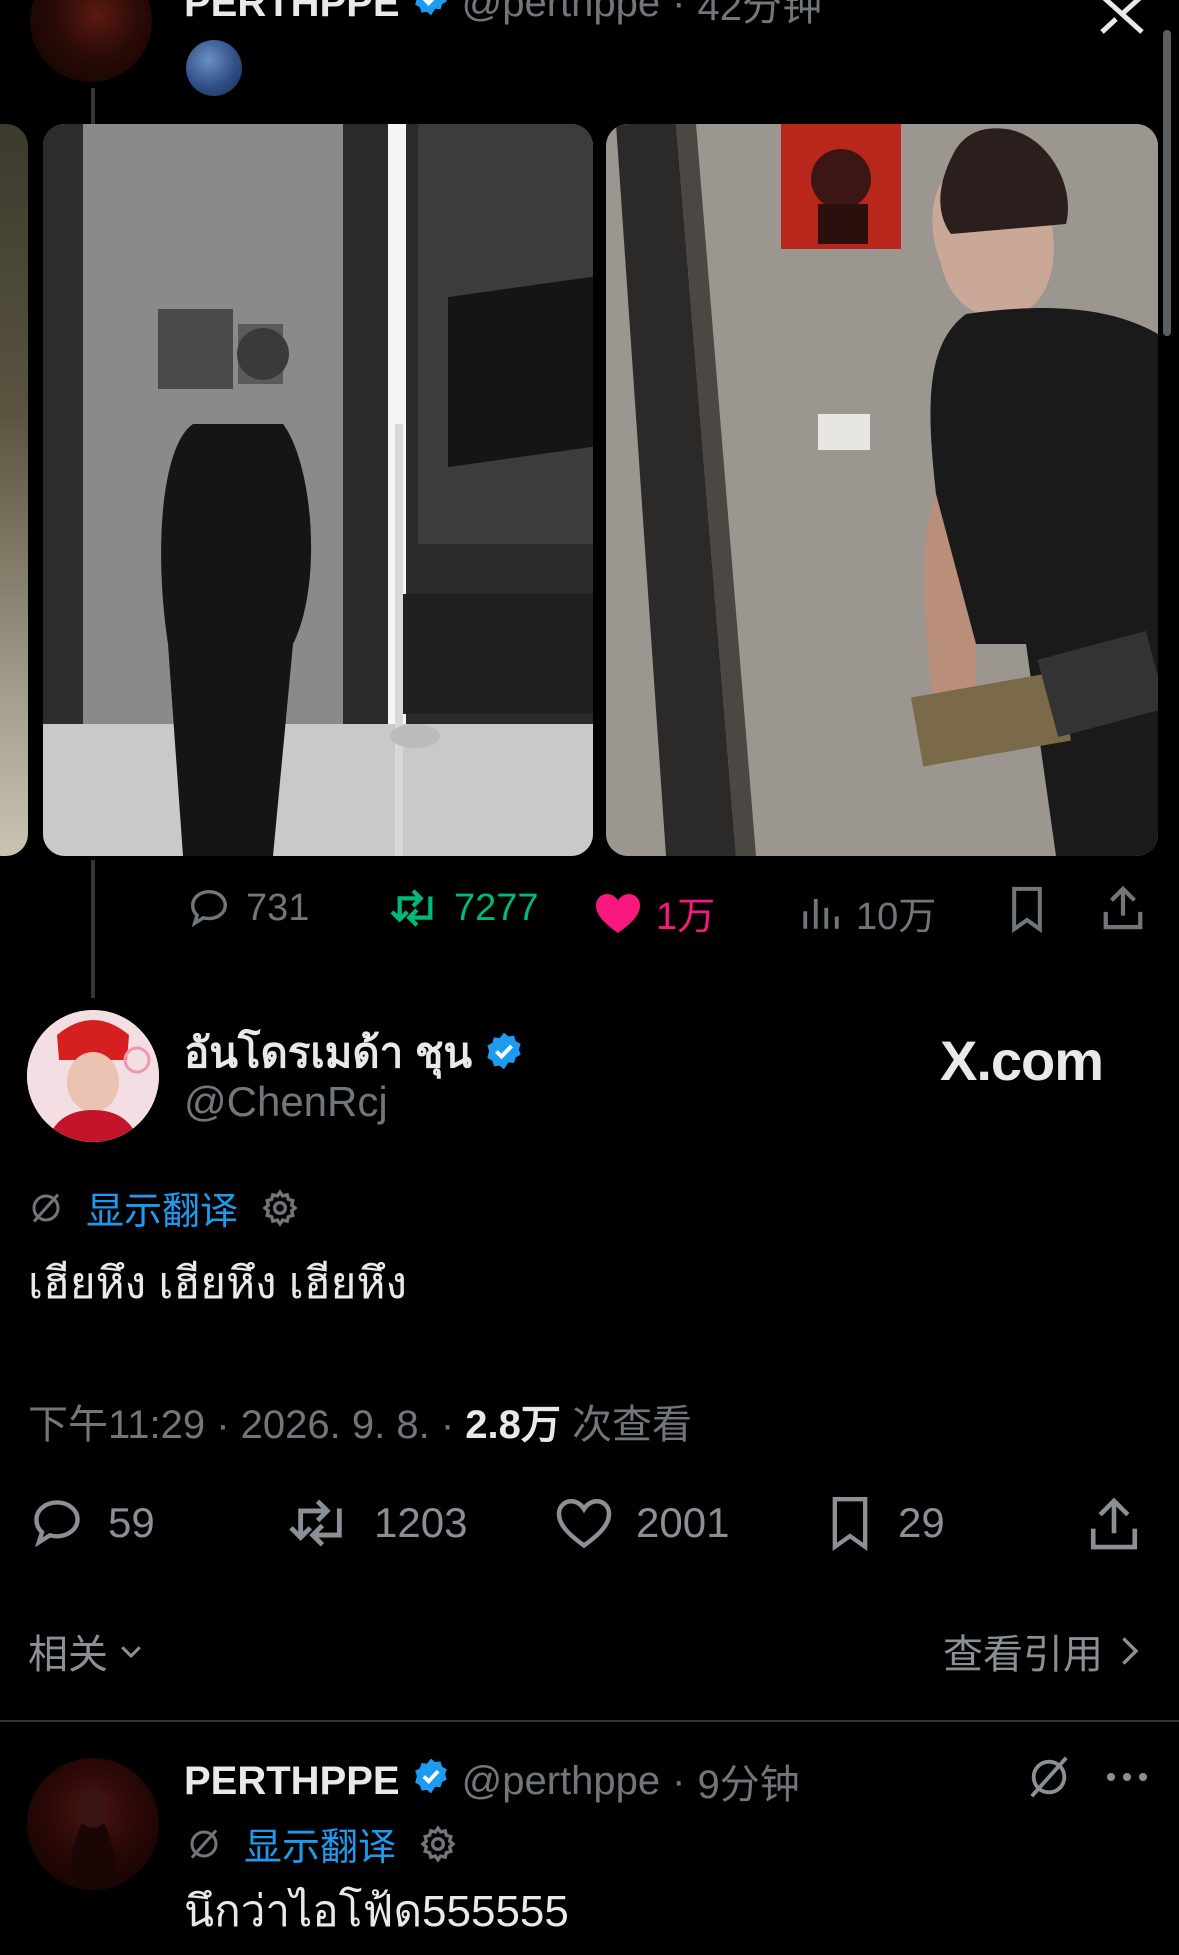 Image resolution: width=1179 pixels, height=1955 pixels. Describe the element at coordinates (376, 1911) in the screenshot. I see `reply-text: นึกว่าไอโฟ้ด555555` at that location.